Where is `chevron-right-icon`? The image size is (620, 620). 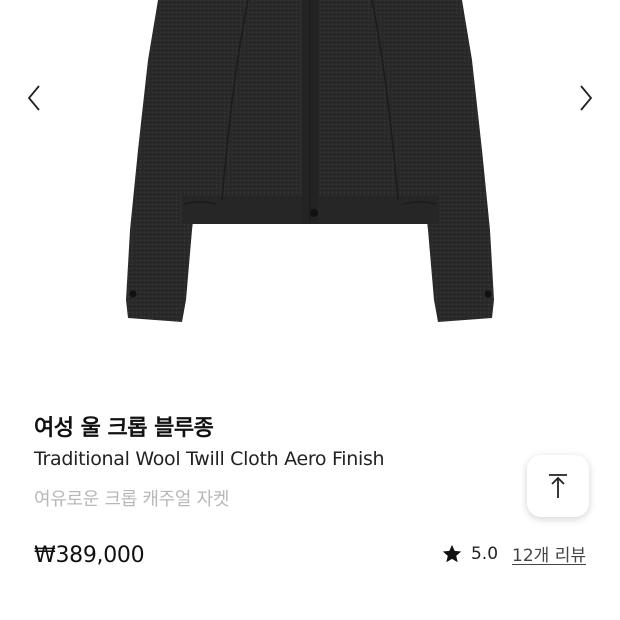 chevron-right-icon is located at coordinates (586, 98).